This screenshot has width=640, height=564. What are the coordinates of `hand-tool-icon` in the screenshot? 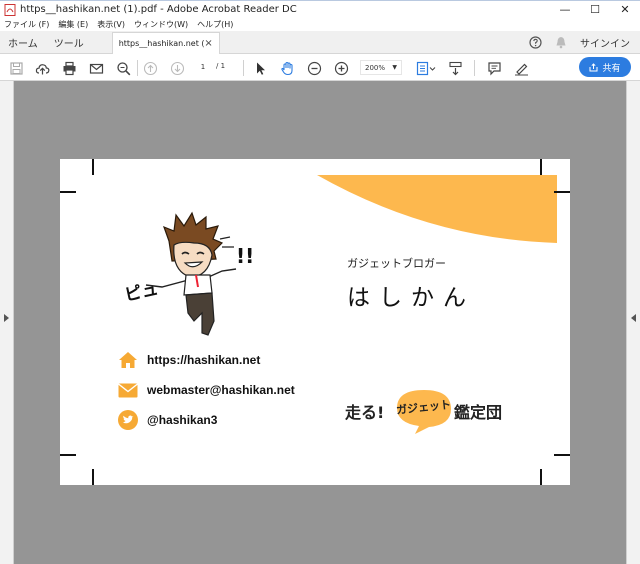 It's located at (287, 68).